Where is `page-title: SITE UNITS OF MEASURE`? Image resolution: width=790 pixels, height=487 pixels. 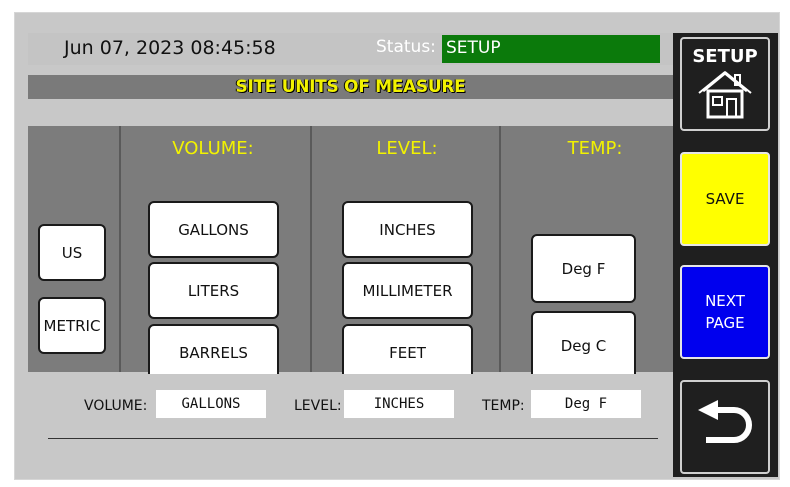 page-title: SITE UNITS OF MEASURE is located at coordinates (350, 87).